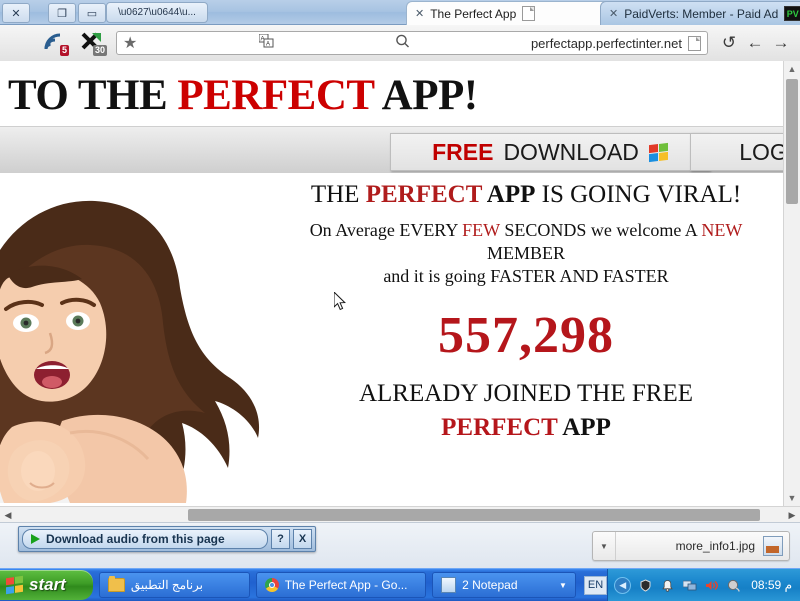 The width and height of the screenshot is (800, 601). I want to click on audio-help-button: ?, so click(280, 539).